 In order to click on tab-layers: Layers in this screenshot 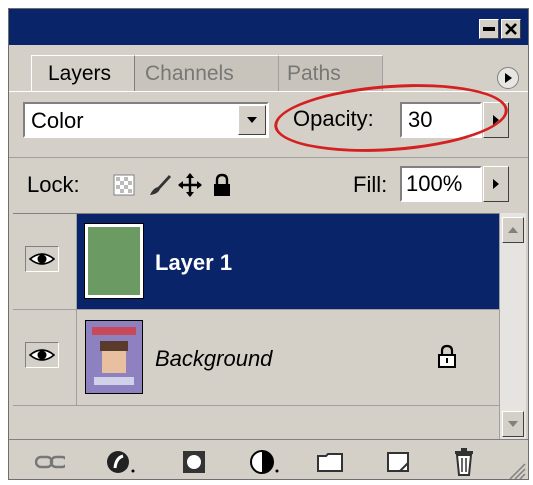, I will do `click(83, 73)`.